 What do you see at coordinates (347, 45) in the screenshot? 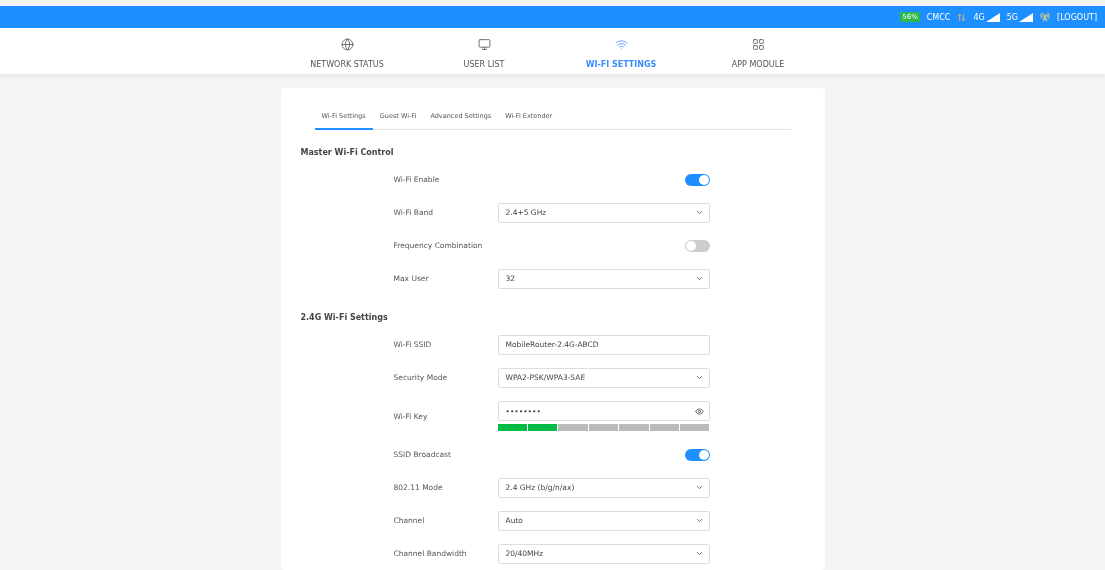
I see `globe-icon` at bounding box center [347, 45].